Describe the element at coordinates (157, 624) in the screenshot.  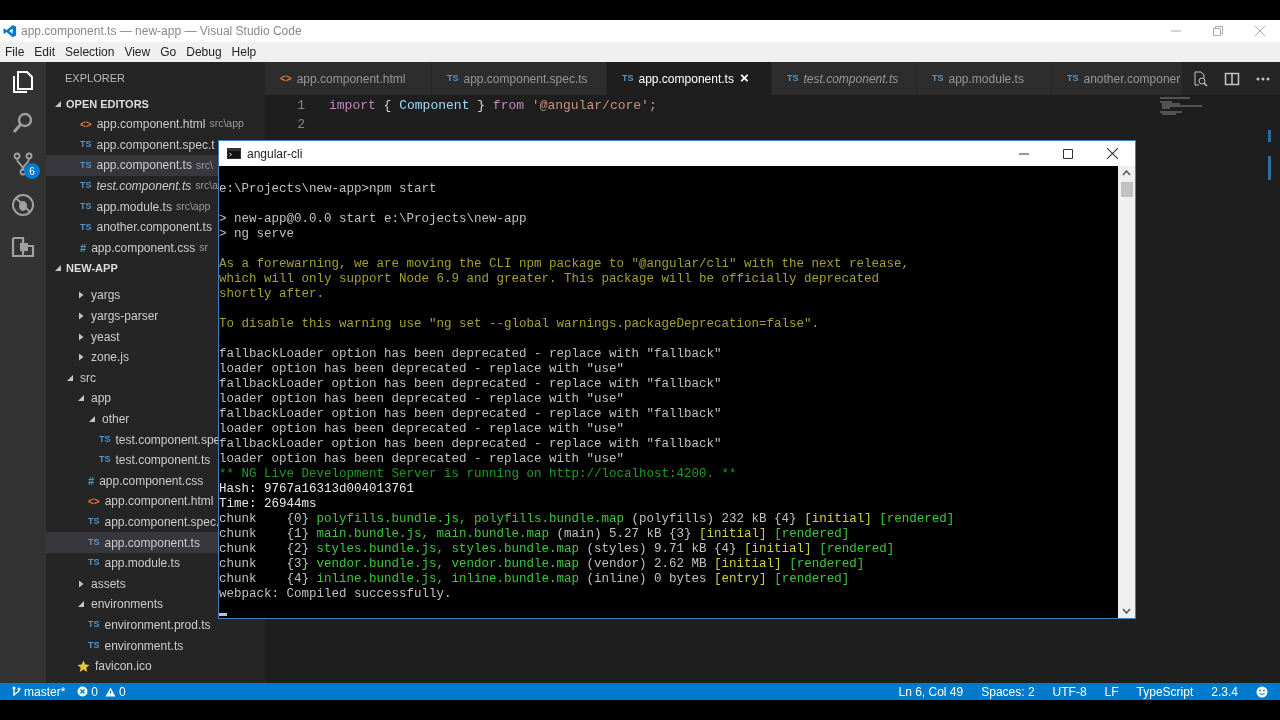
I see `tree-file: environment.prod.ts` at that location.